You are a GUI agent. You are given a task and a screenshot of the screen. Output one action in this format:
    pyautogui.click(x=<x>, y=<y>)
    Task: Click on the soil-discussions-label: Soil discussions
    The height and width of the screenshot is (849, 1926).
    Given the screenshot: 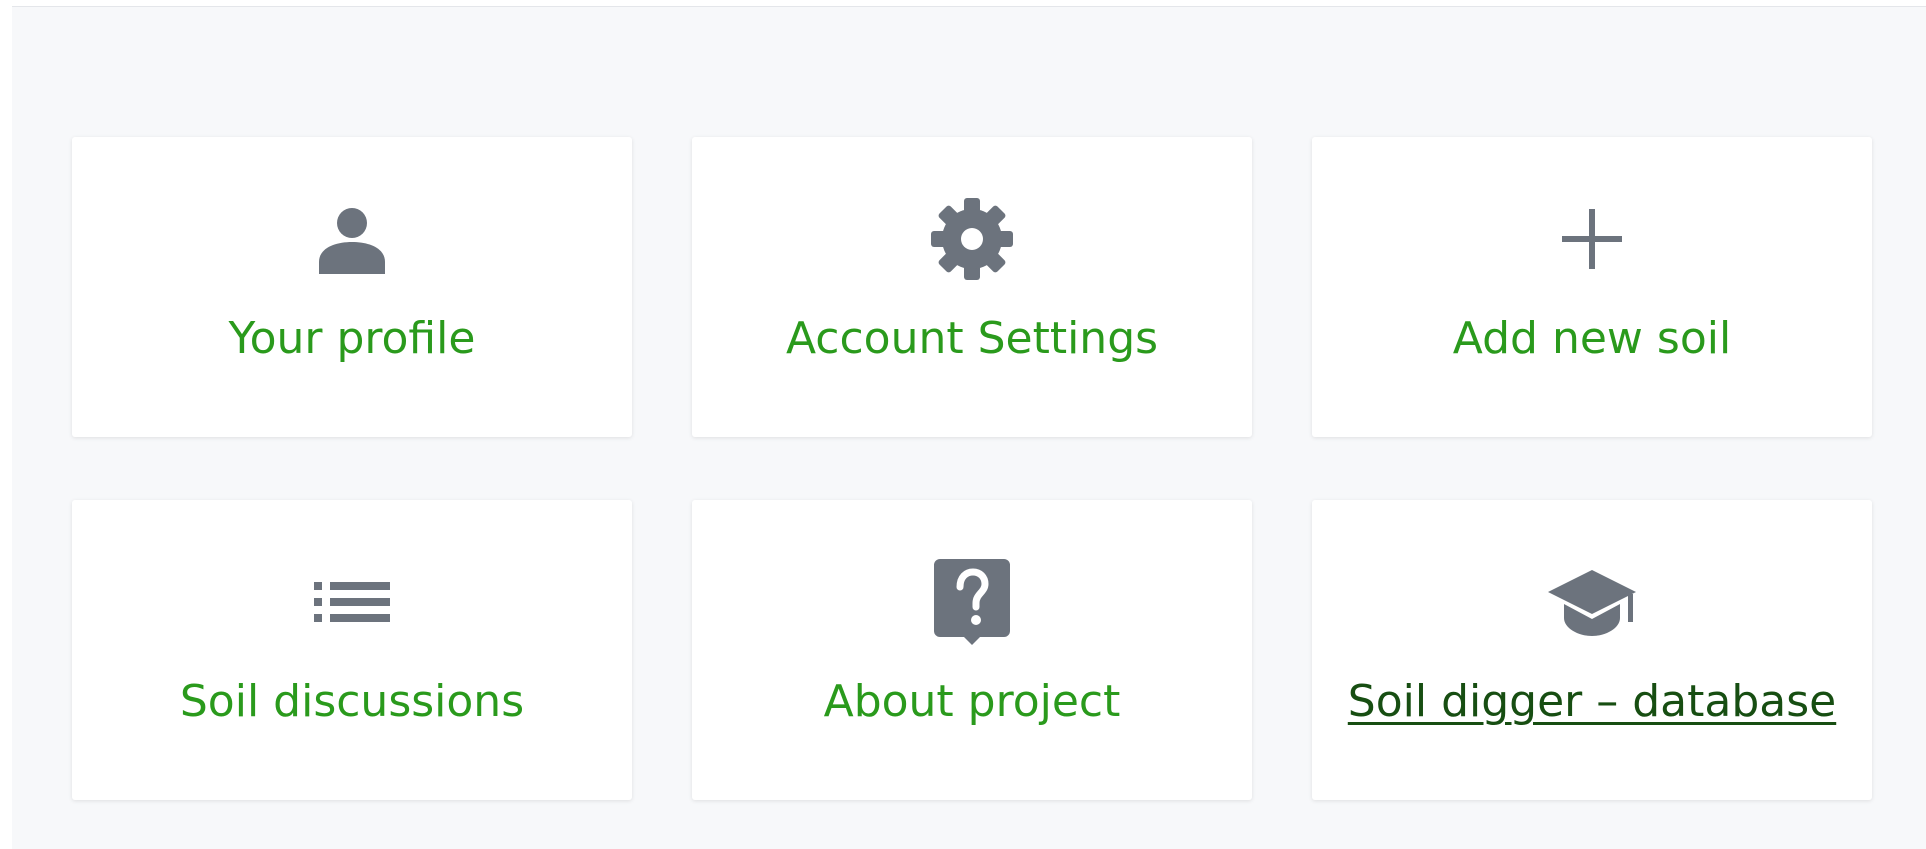 What is the action you would take?
    pyautogui.click(x=352, y=701)
    